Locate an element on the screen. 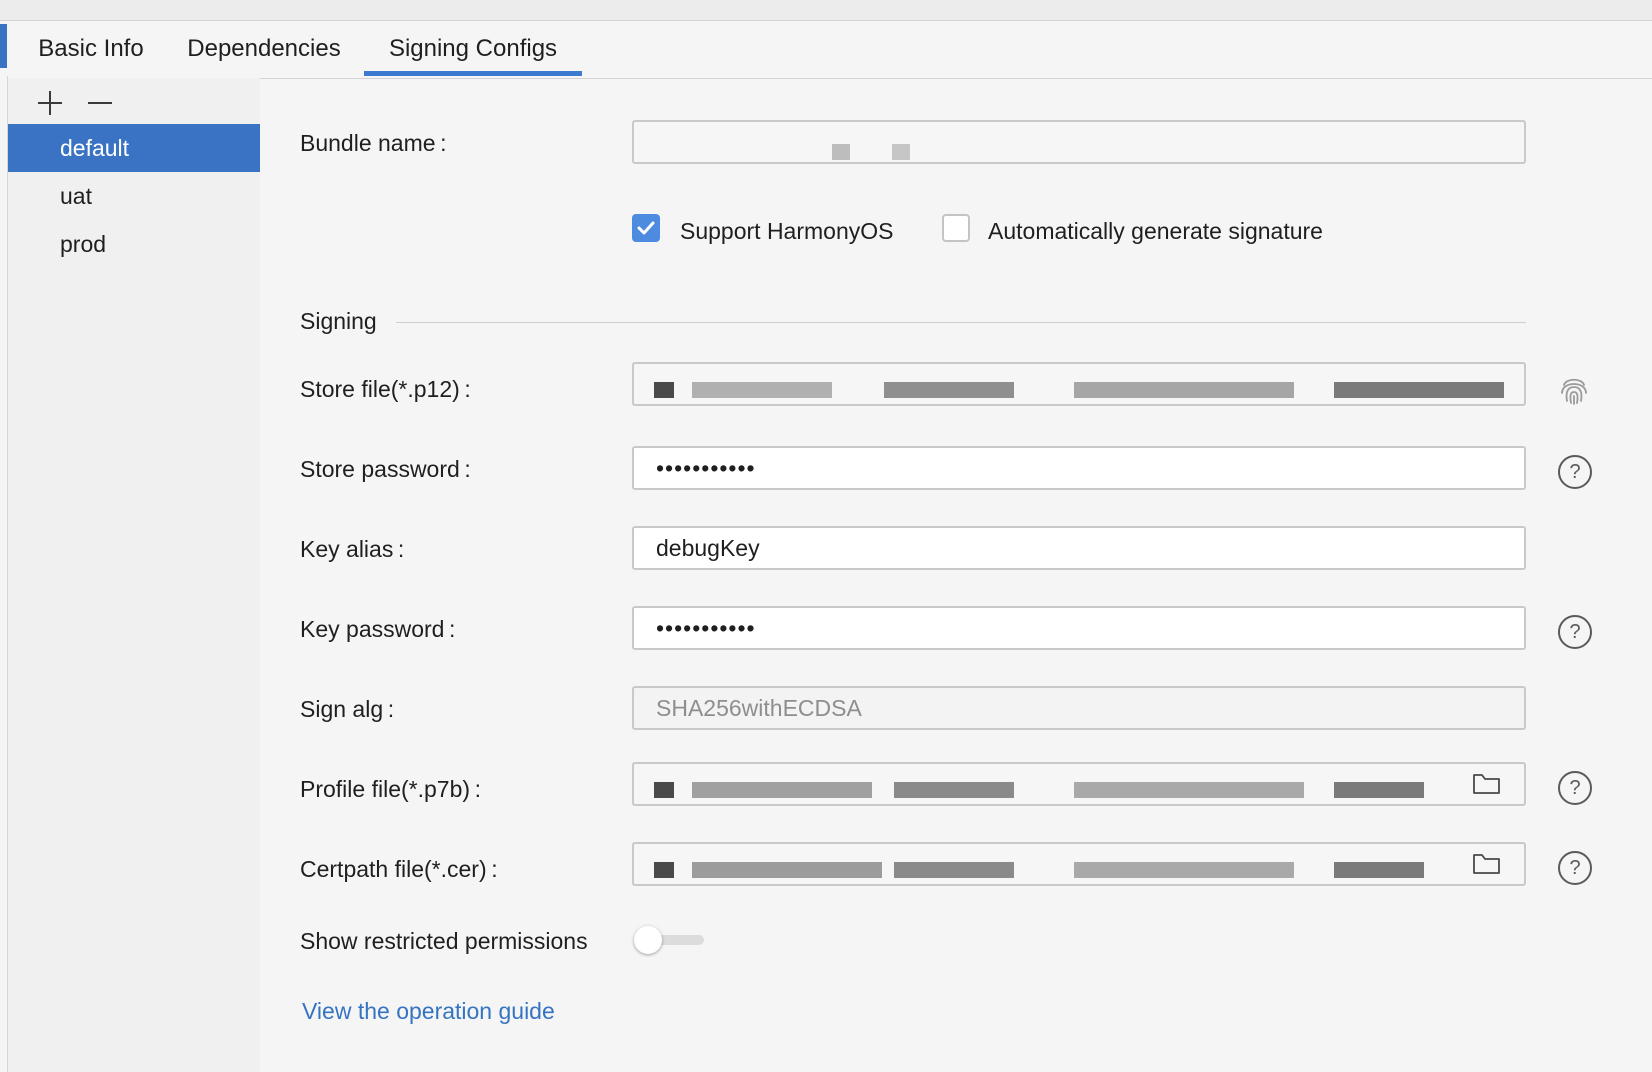 This screenshot has width=1652, height=1072. profile-file-label: Profile file(*.p7b) : is located at coordinates (391, 789).